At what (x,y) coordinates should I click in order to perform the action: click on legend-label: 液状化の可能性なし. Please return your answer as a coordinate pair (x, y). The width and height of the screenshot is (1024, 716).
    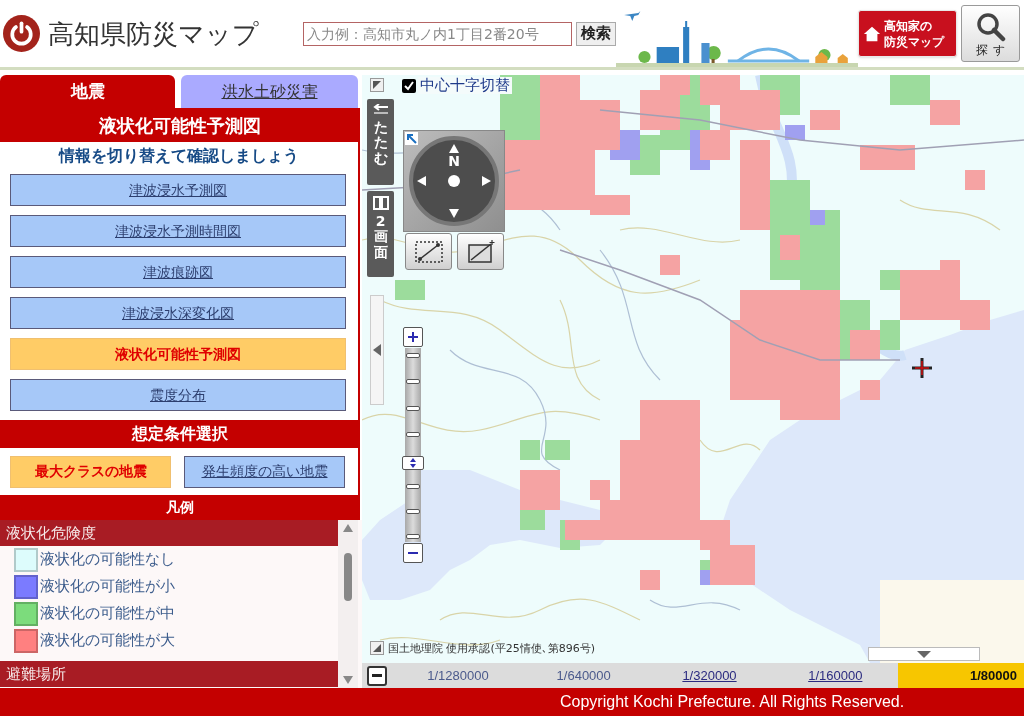
    Looking at the image, I should click on (107, 560).